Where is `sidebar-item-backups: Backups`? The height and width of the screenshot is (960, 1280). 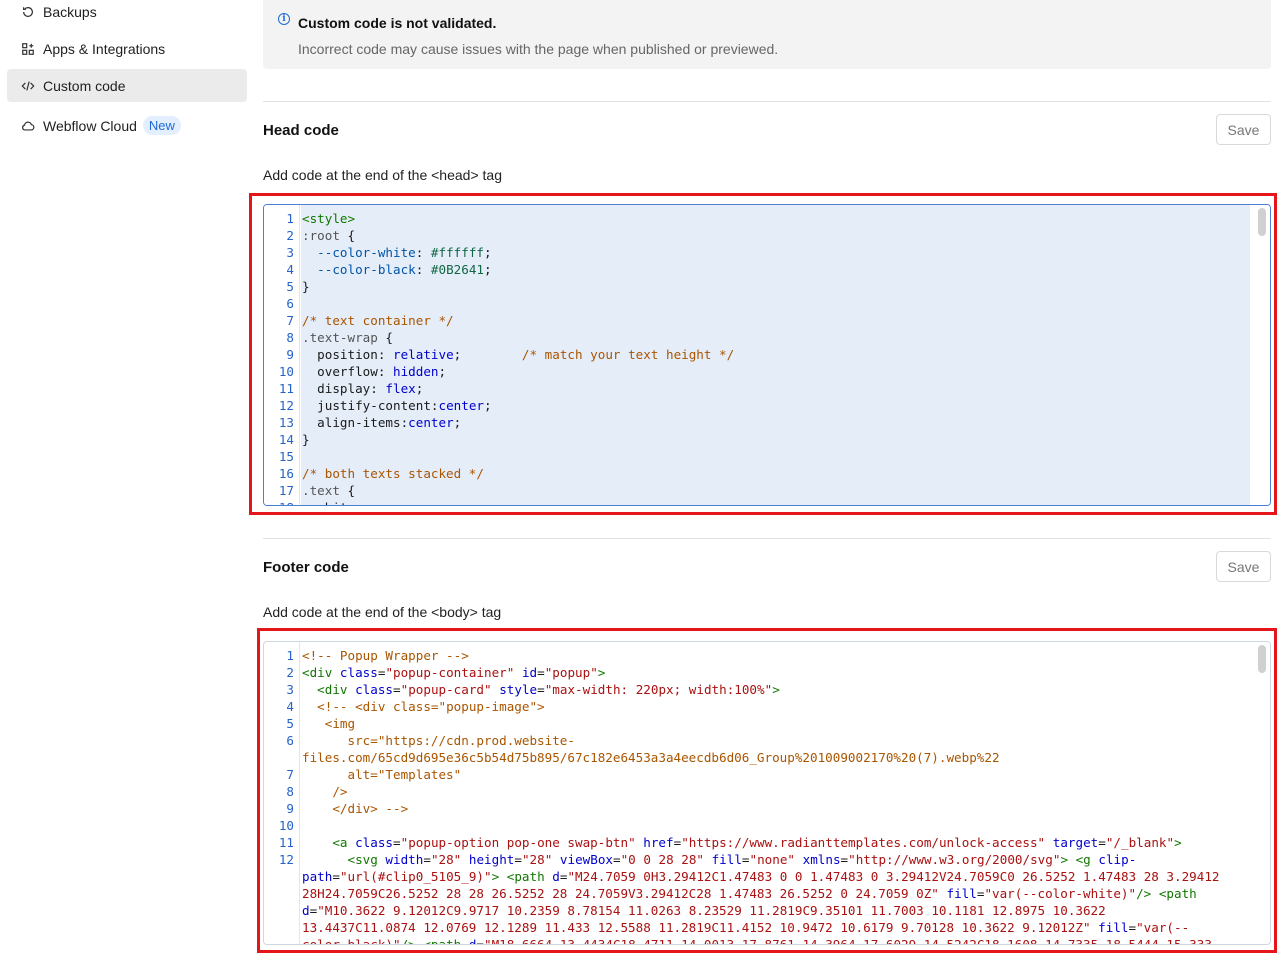 sidebar-item-backups: Backups is located at coordinates (127, 14).